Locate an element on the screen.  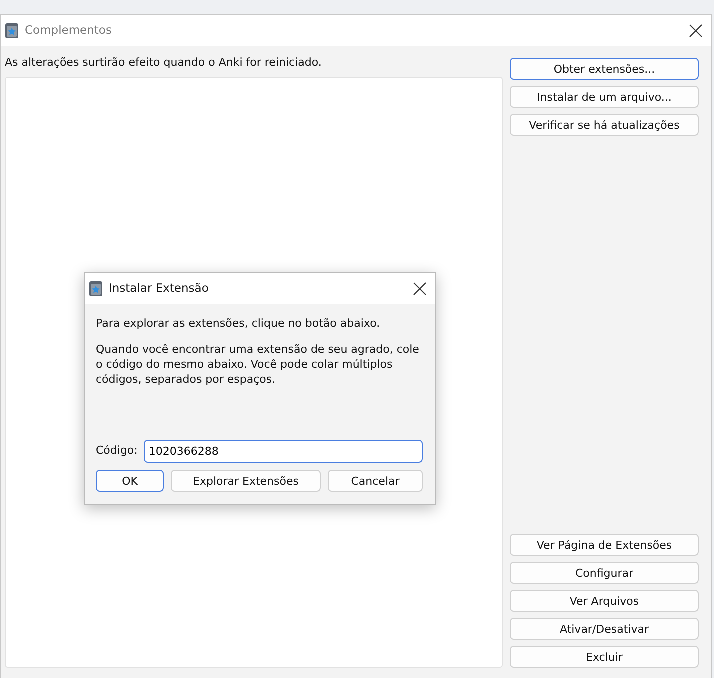
action-button: Ver Página de Extensões is located at coordinates (604, 545).